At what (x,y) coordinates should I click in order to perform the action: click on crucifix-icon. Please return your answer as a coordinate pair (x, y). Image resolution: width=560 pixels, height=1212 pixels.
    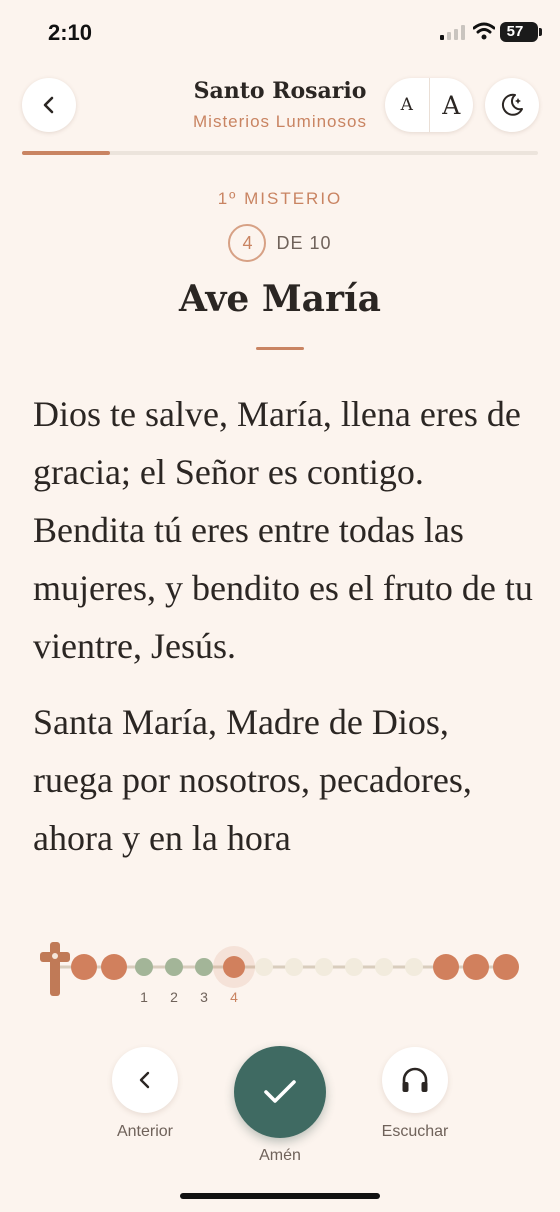
    Looking at the image, I should click on (55, 969).